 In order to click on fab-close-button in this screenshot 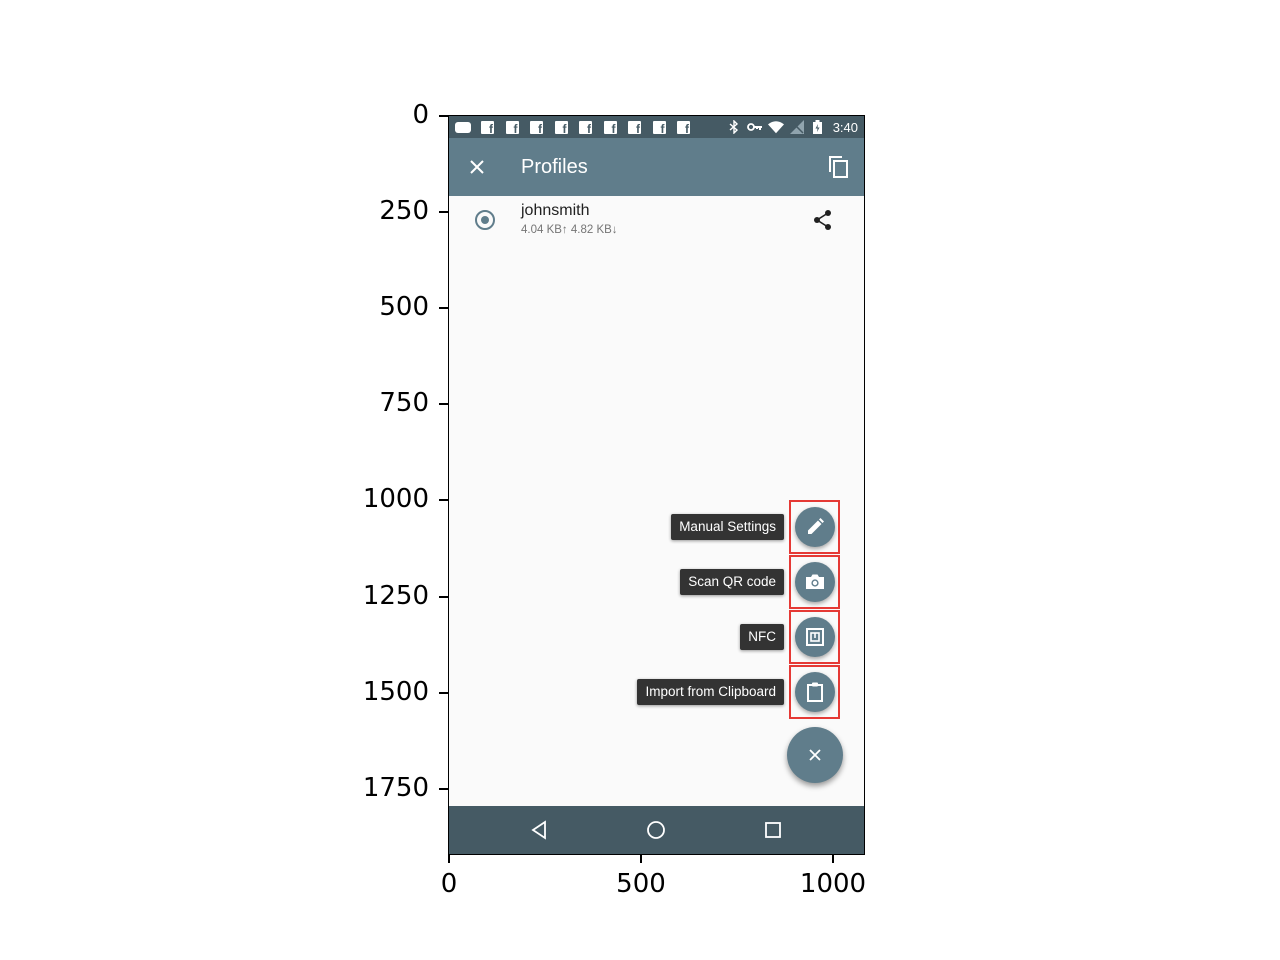, I will do `click(815, 755)`.